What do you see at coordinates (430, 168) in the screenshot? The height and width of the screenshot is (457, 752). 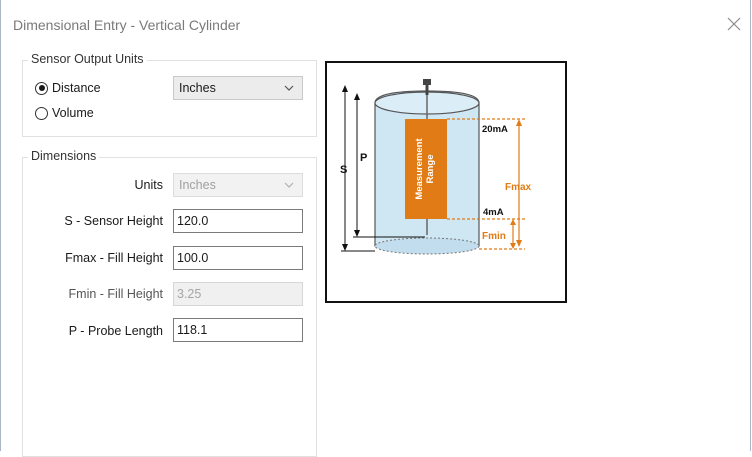 I see `measurement-range-line2: Range` at bounding box center [430, 168].